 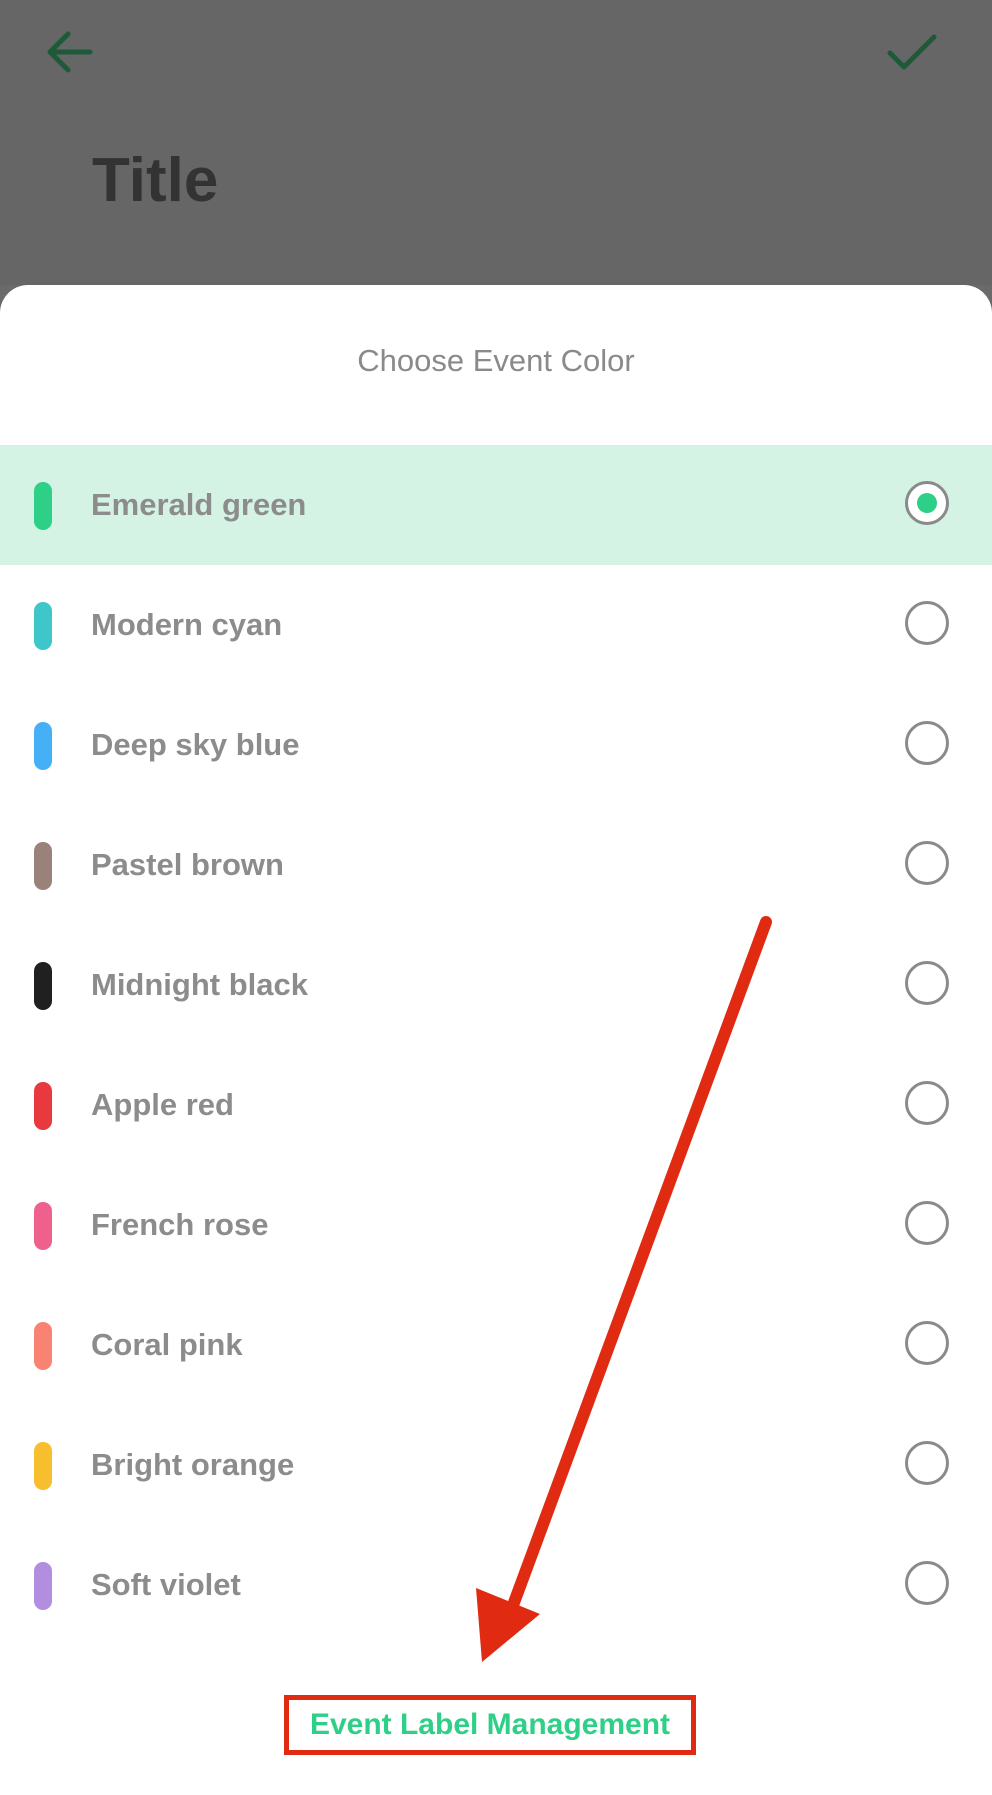 I want to click on color-option-label: Midnight black, so click(x=199, y=984).